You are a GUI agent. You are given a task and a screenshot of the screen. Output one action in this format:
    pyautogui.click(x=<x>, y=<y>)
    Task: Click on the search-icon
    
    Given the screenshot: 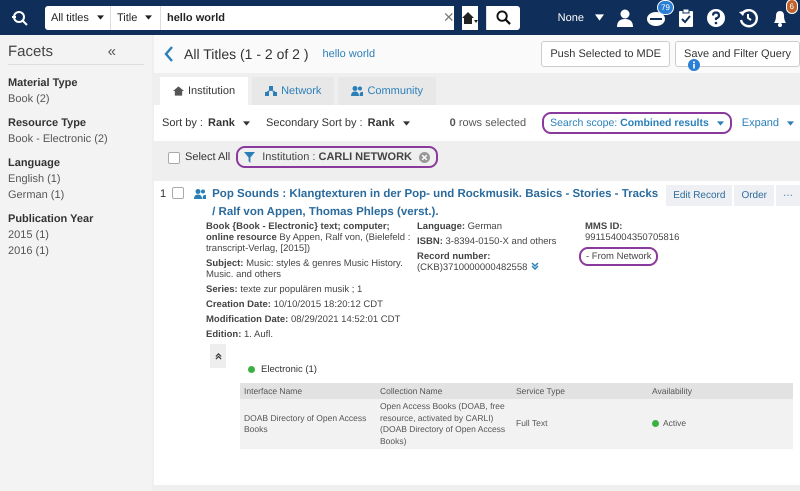 What is the action you would take?
    pyautogui.click(x=503, y=17)
    